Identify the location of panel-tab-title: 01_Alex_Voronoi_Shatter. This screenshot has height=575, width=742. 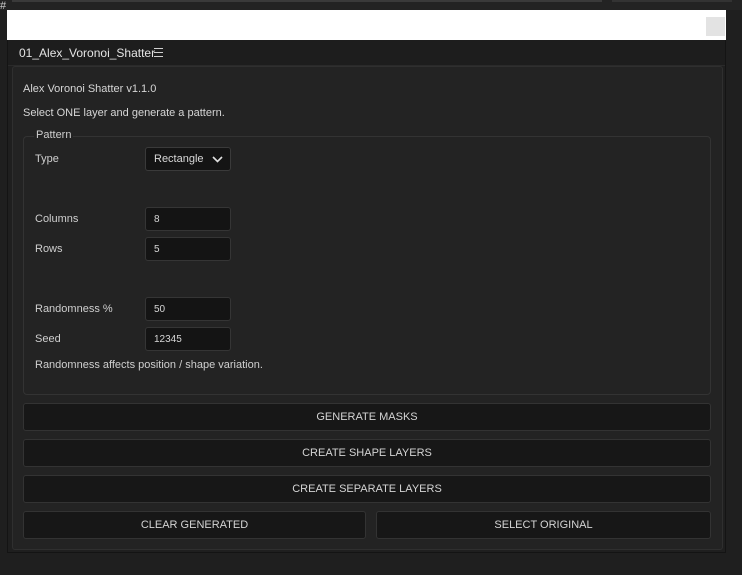
(87, 53).